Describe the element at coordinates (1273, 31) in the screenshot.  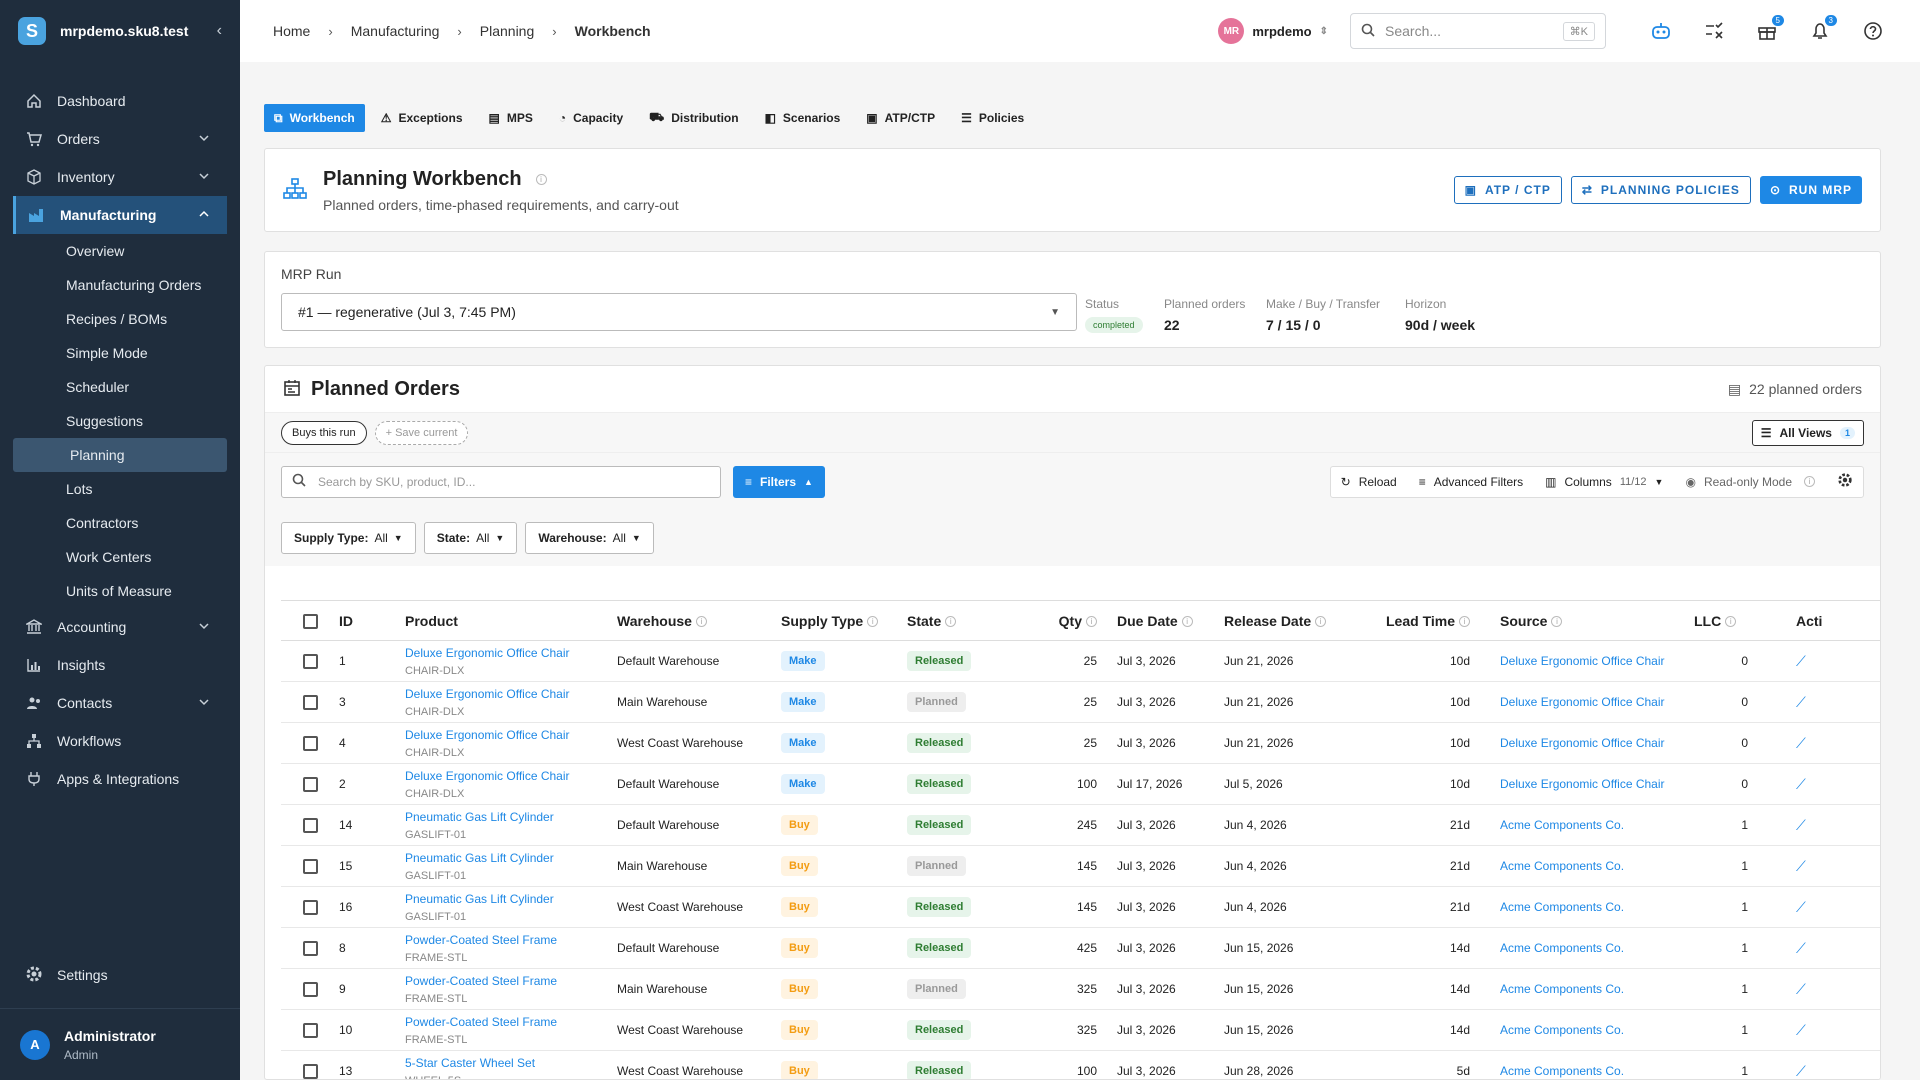
I see `org-switcher: MR mrpdemo ⇕` at that location.